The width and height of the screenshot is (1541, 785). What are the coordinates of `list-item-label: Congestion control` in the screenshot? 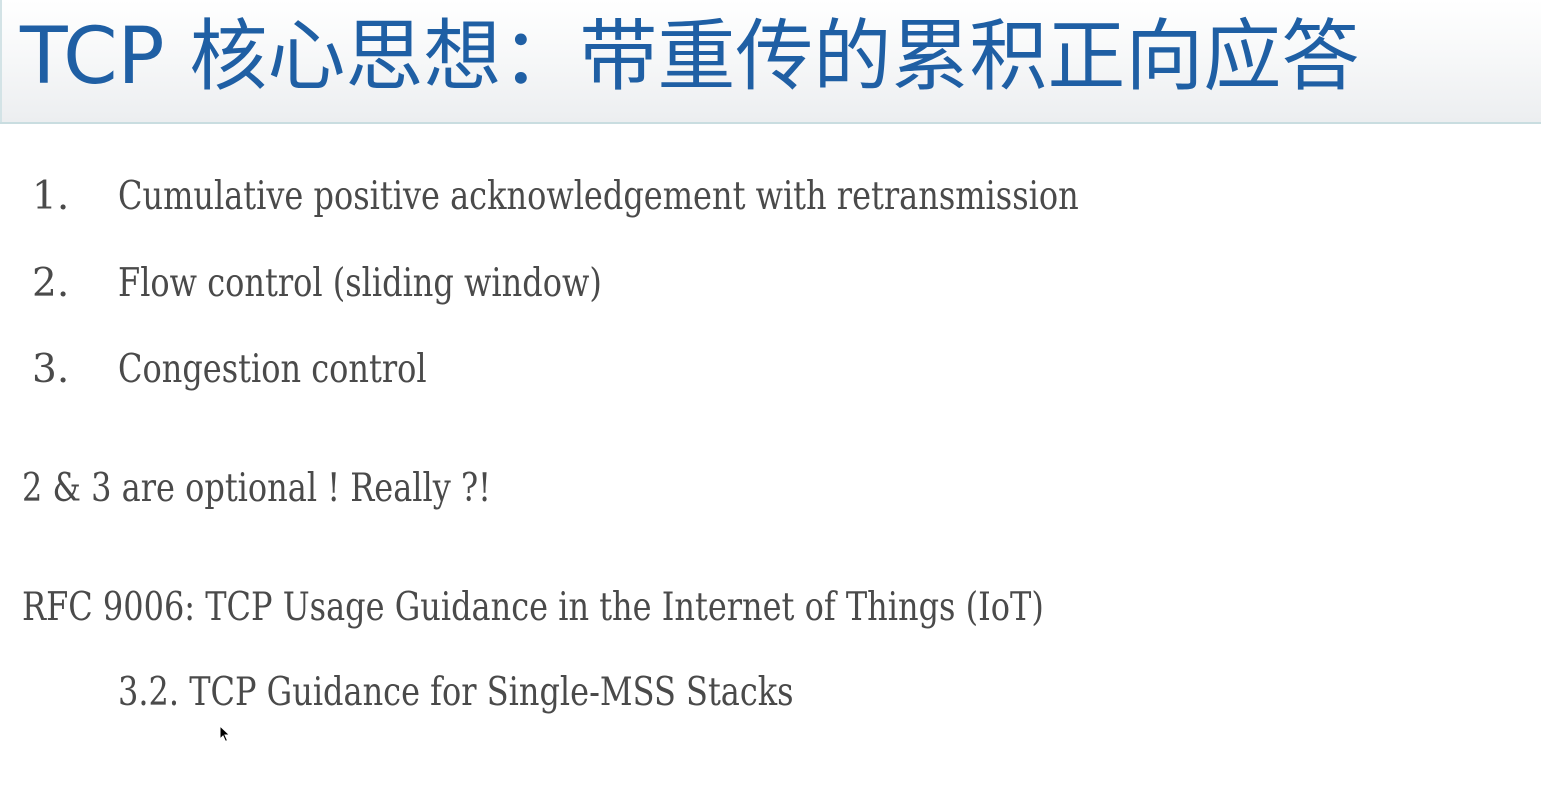 It's located at (272, 369).